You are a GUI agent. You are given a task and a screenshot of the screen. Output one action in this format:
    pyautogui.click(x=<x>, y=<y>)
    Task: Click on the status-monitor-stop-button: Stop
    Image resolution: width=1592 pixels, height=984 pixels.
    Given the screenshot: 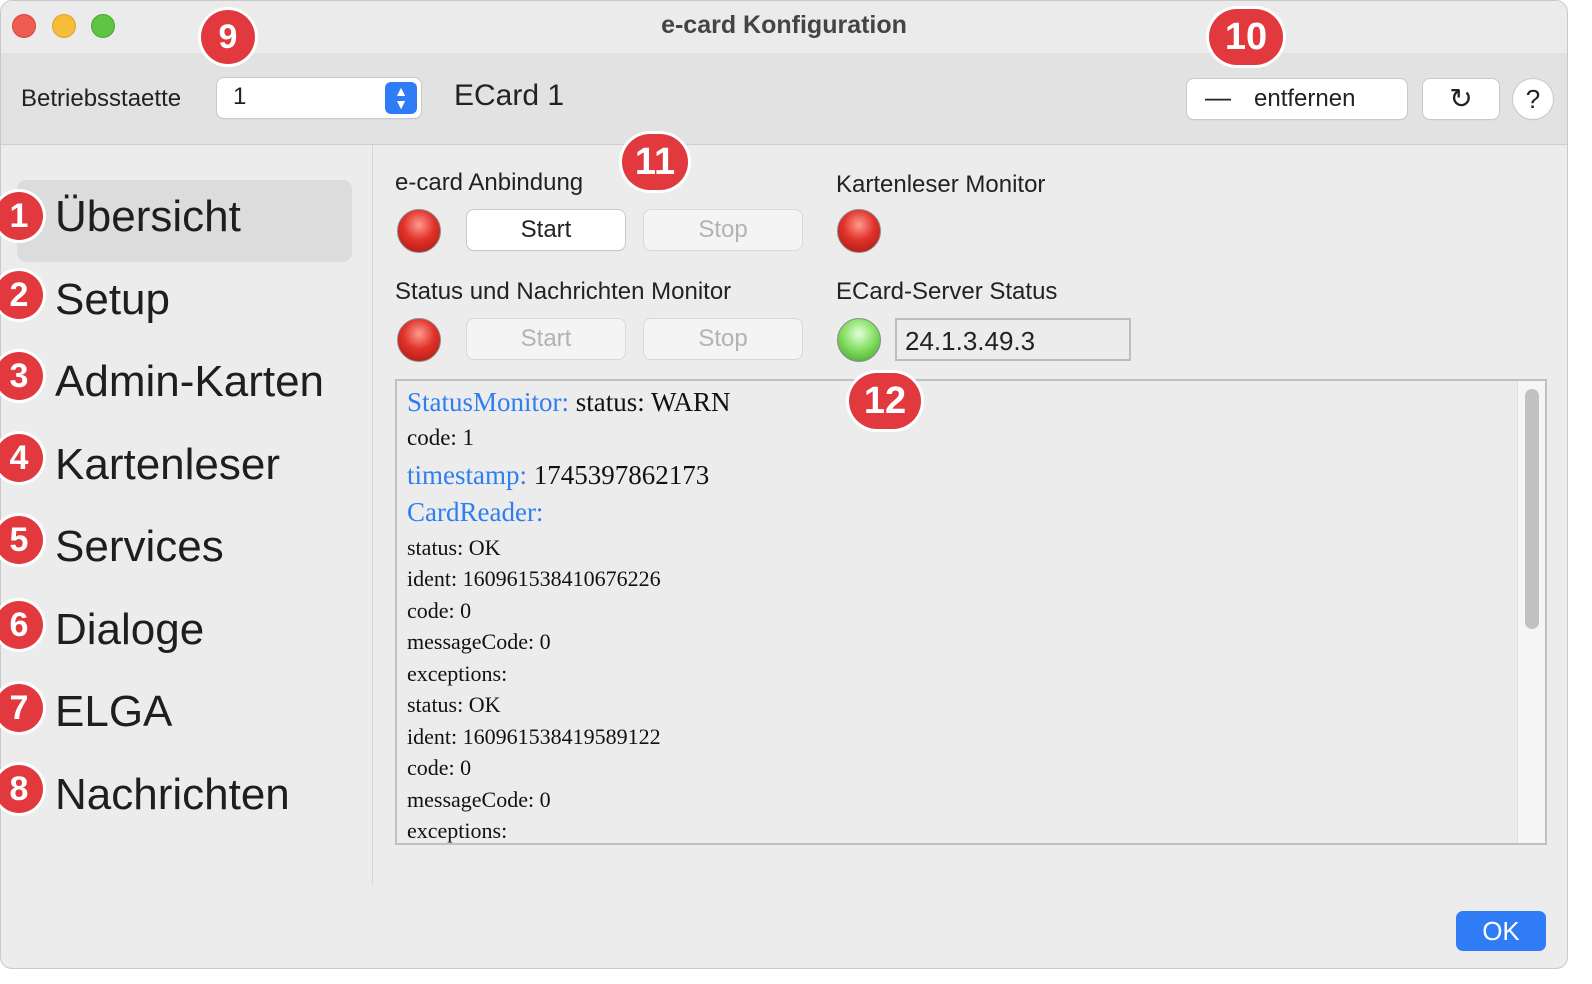 What is the action you would take?
    pyautogui.click(x=723, y=339)
    